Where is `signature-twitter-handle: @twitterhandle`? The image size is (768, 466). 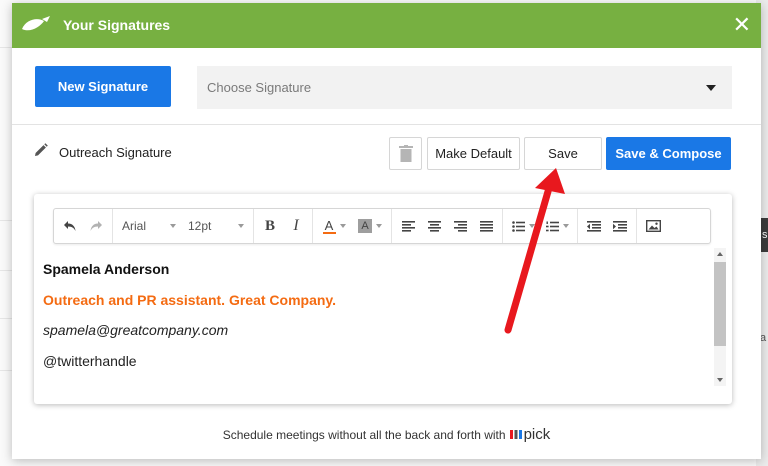
signature-twitter-handle: @twitterhandle is located at coordinates (90, 361).